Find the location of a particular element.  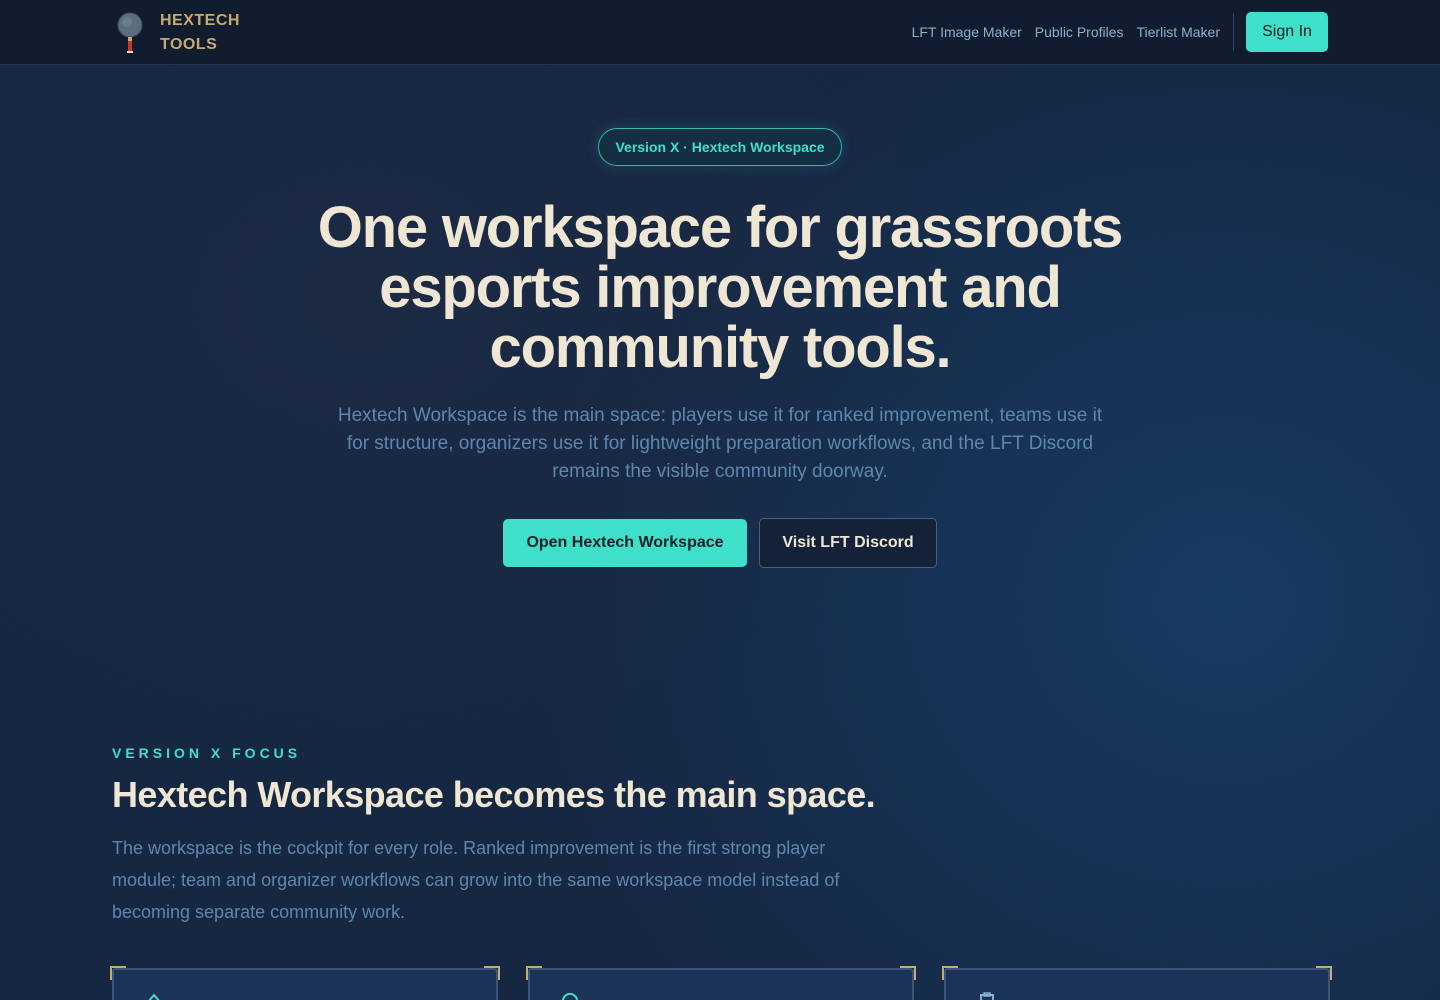

brand-logo-link: HEXTECH TOOLS is located at coordinates (183, 33).